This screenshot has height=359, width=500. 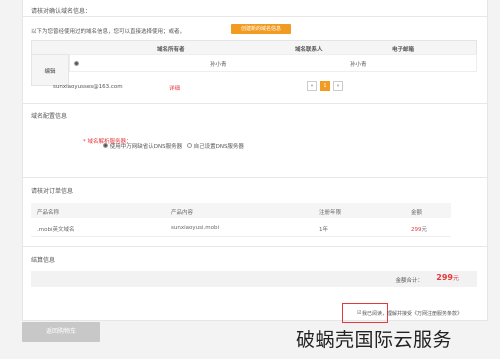 What do you see at coordinates (416, 230) in the screenshot?
I see `order-amount-value: 299` at bounding box center [416, 230].